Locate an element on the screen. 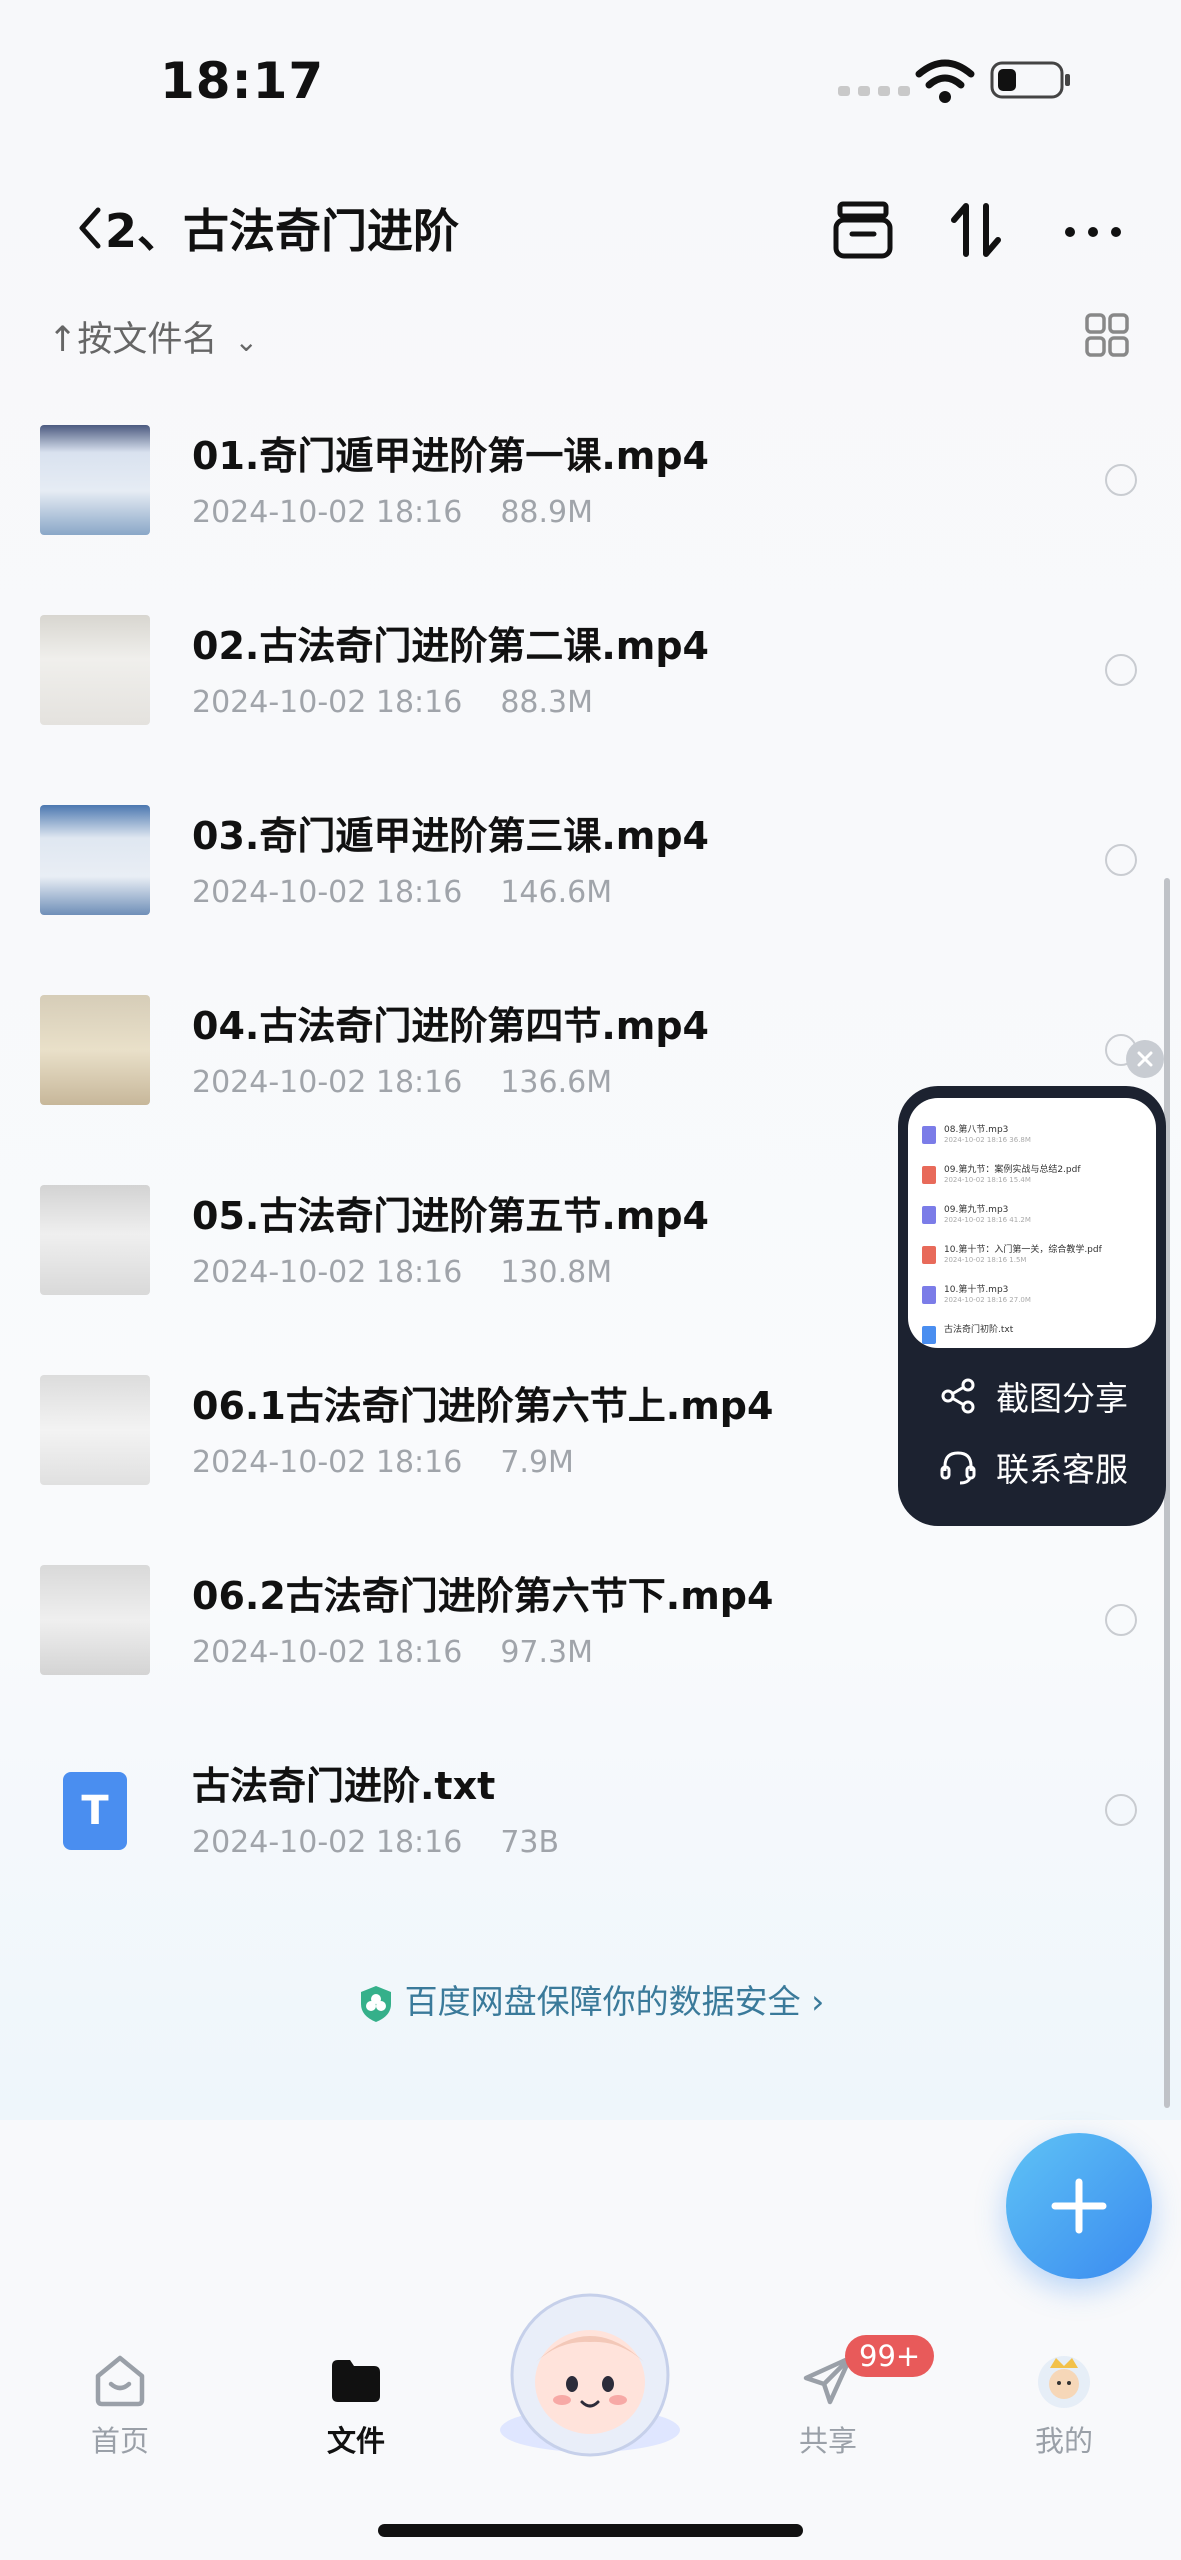 Image resolution: width=1181 pixels, height=2560 pixels. customer-service-button: 联系客服 is located at coordinates (1033, 1467).